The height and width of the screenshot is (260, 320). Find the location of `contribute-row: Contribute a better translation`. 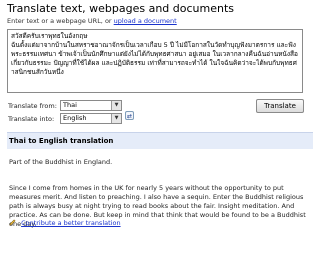

contribute-row: Contribute a better translation is located at coordinates (65, 223).